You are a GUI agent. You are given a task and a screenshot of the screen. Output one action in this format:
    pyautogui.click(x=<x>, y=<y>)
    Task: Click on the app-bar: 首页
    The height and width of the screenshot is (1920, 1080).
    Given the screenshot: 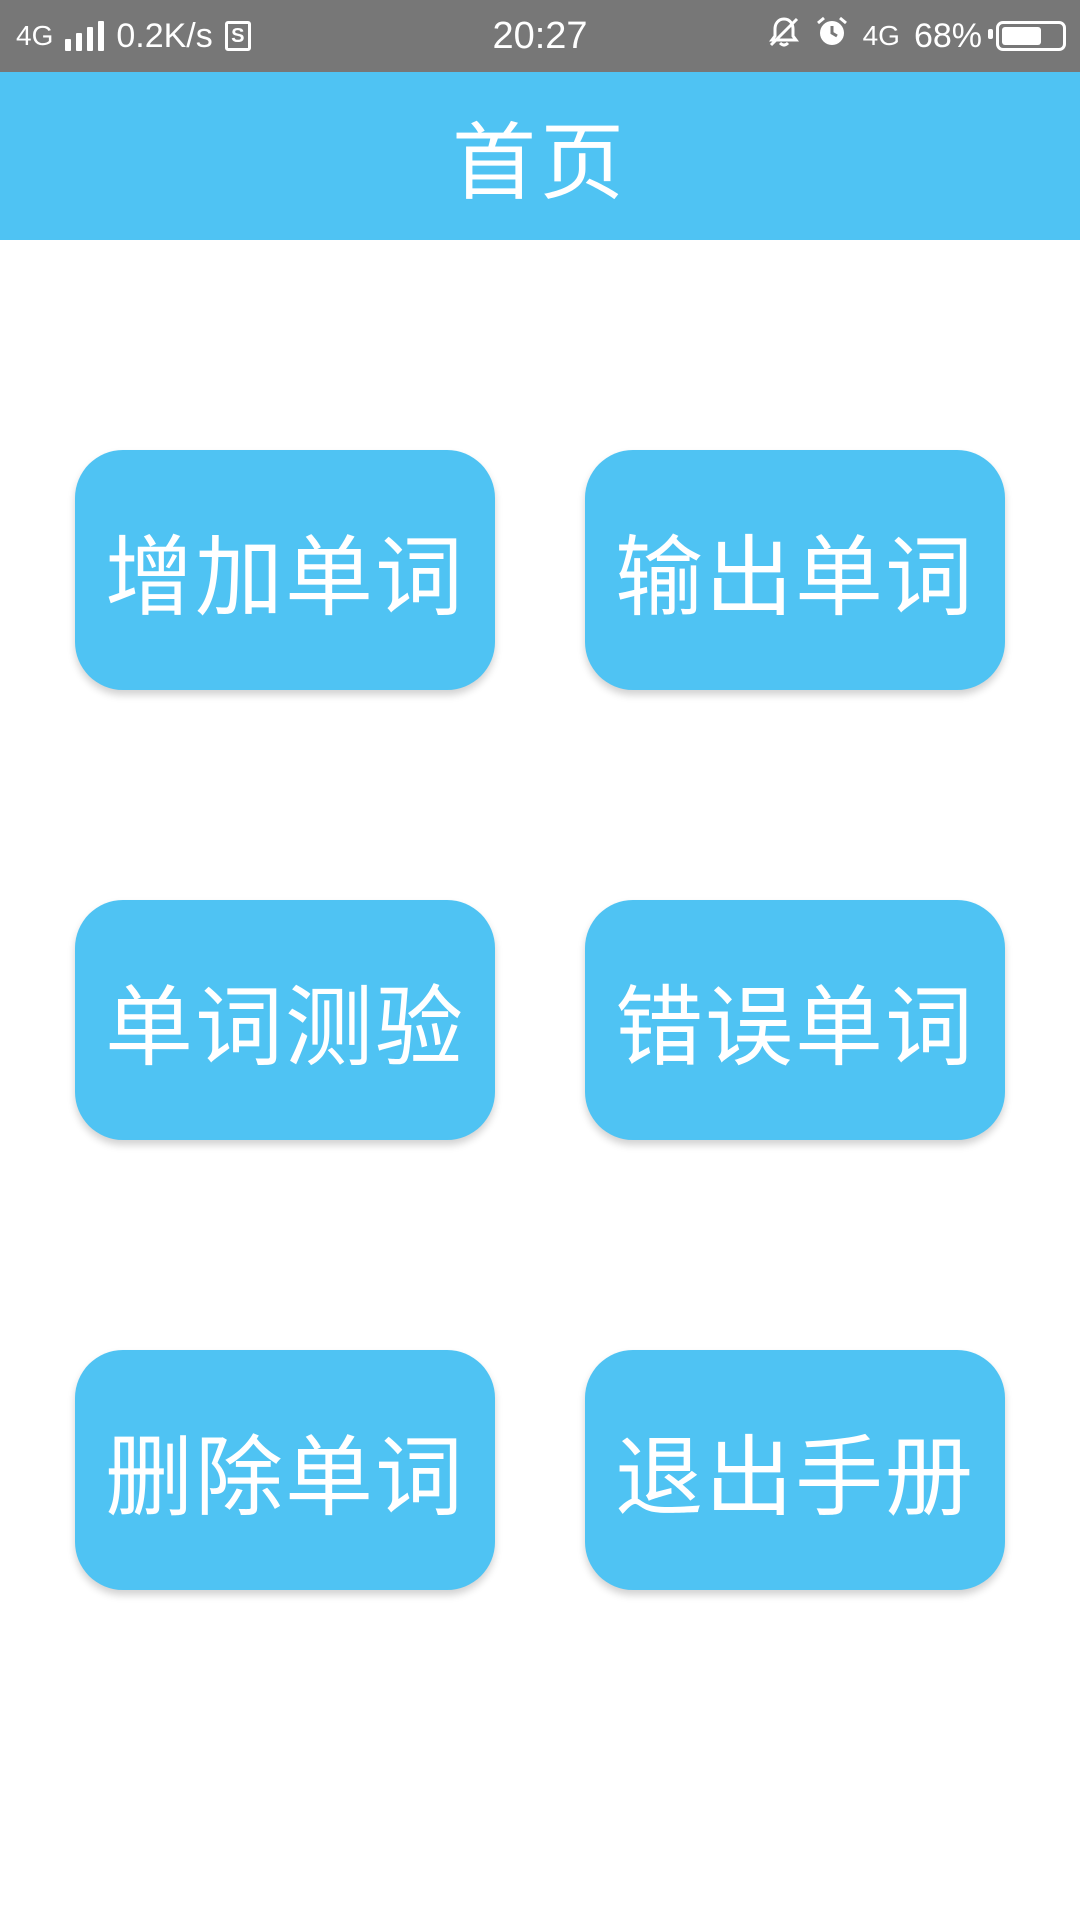 What is the action you would take?
    pyautogui.click(x=540, y=156)
    